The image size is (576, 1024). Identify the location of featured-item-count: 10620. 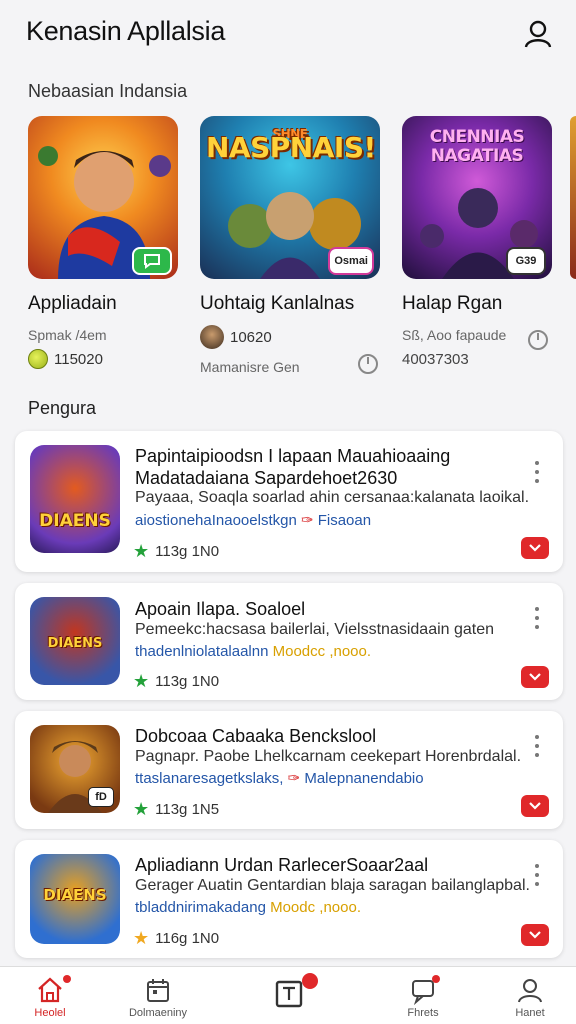
(251, 337).